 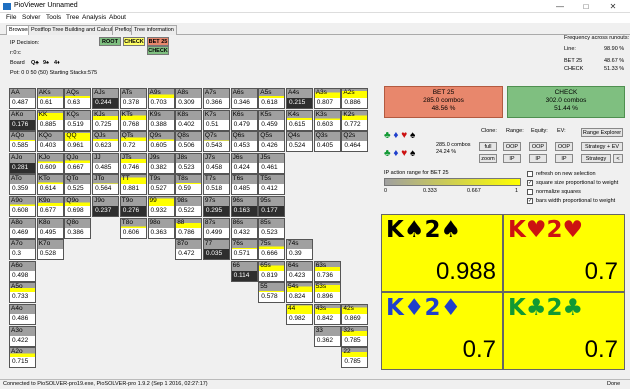 I want to click on range-cell: A5o 0.733, so click(x=22, y=293).